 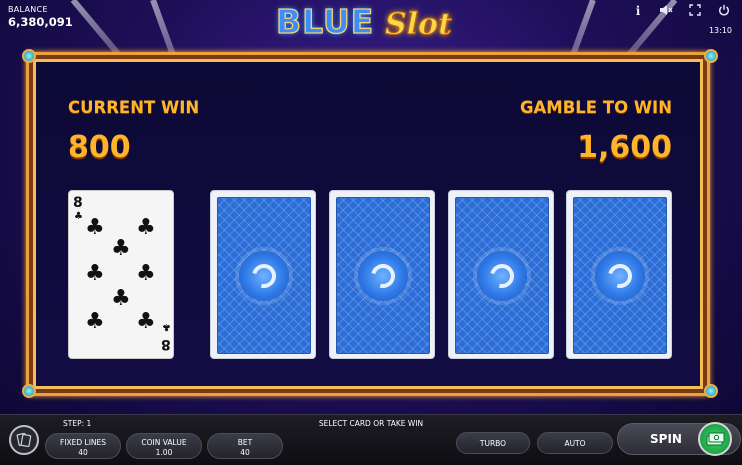 What do you see at coordinates (666, 439) in the screenshot?
I see `spin-label: SPIN` at bounding box center [666, 439].